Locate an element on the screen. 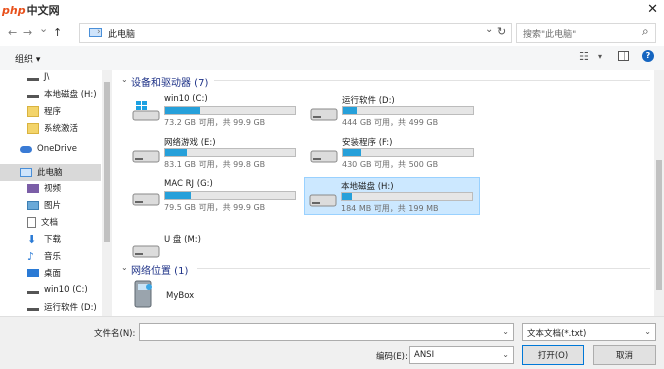 This screenshot has height=369, width=664. filetype-value: 文本文档(*.txt) is located at coordinates (557, 334).